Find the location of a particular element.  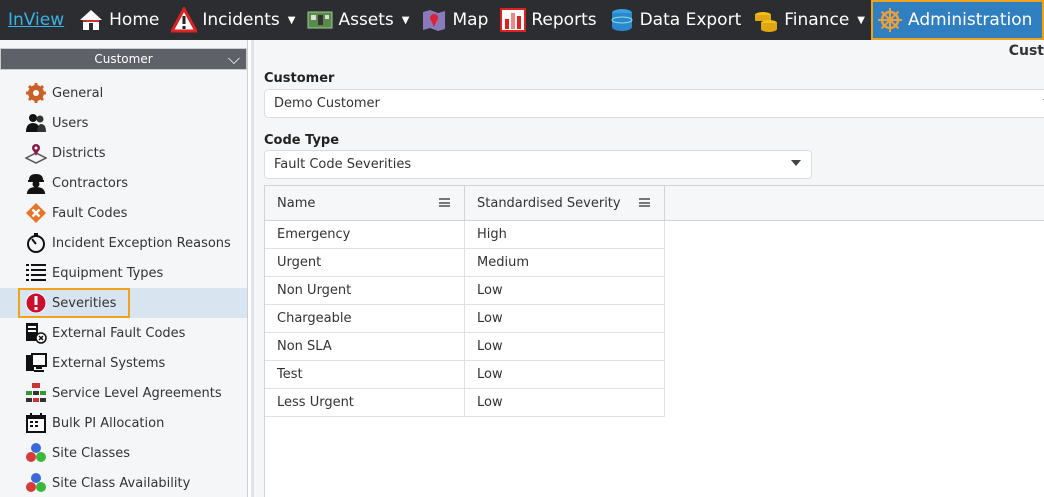

sidebar-item-label: General is located at coordinates (78, 93).